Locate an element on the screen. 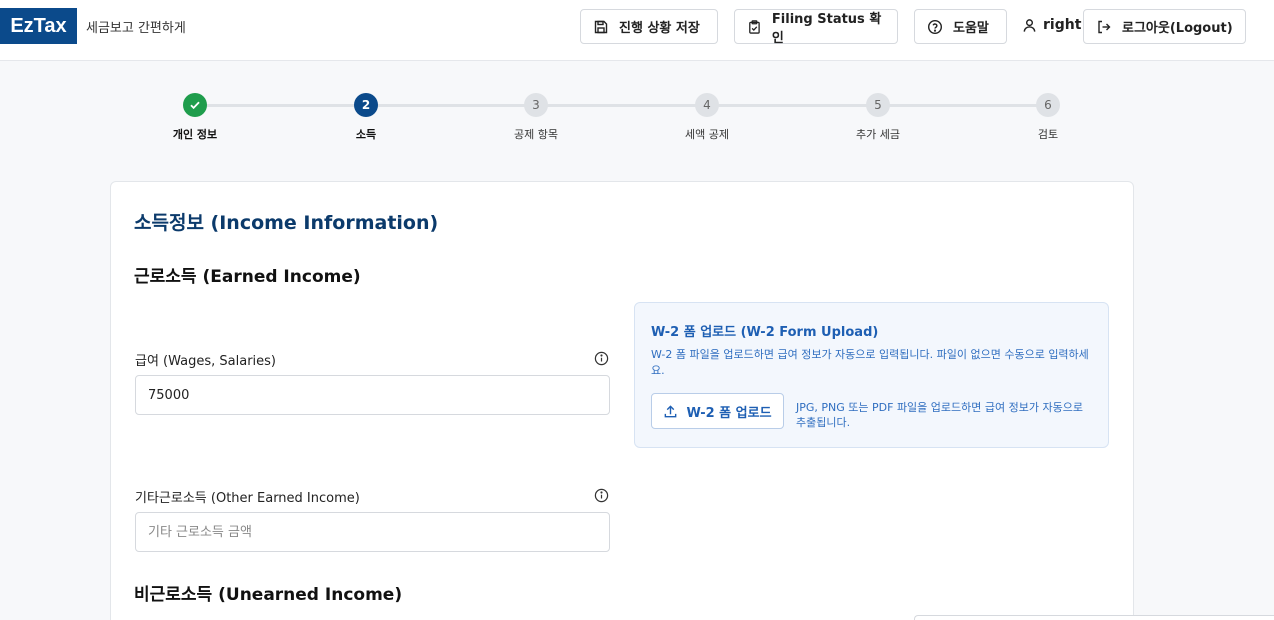 Image resolution: width=1274 pixels, height=620 pixels. logo: EzTax is located at coordinates (38, 26).